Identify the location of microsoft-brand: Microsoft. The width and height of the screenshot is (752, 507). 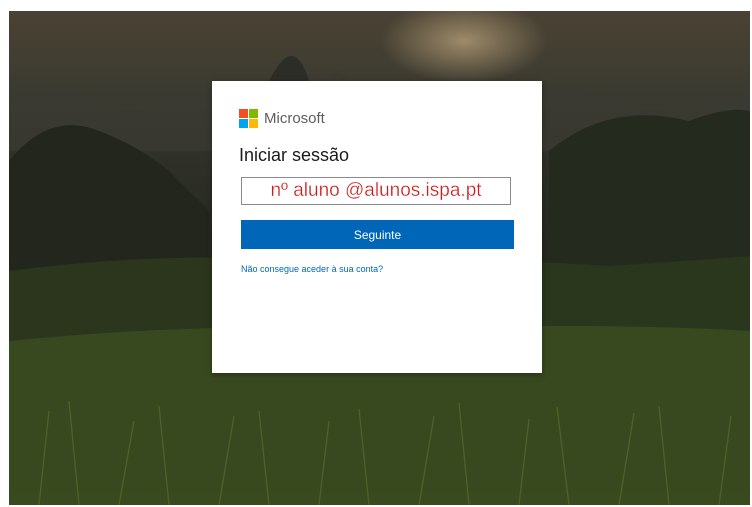
(282, 118).